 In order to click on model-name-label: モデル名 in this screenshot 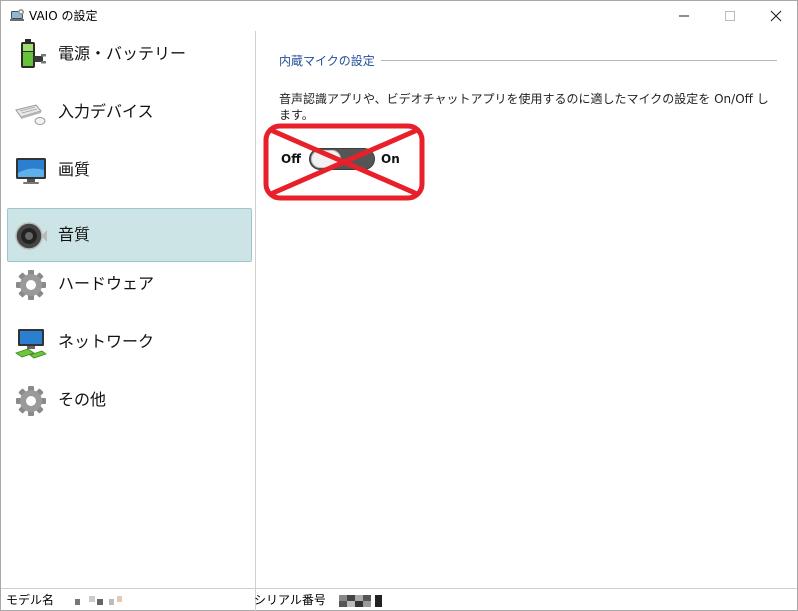, I will do `click(30, 600)`.